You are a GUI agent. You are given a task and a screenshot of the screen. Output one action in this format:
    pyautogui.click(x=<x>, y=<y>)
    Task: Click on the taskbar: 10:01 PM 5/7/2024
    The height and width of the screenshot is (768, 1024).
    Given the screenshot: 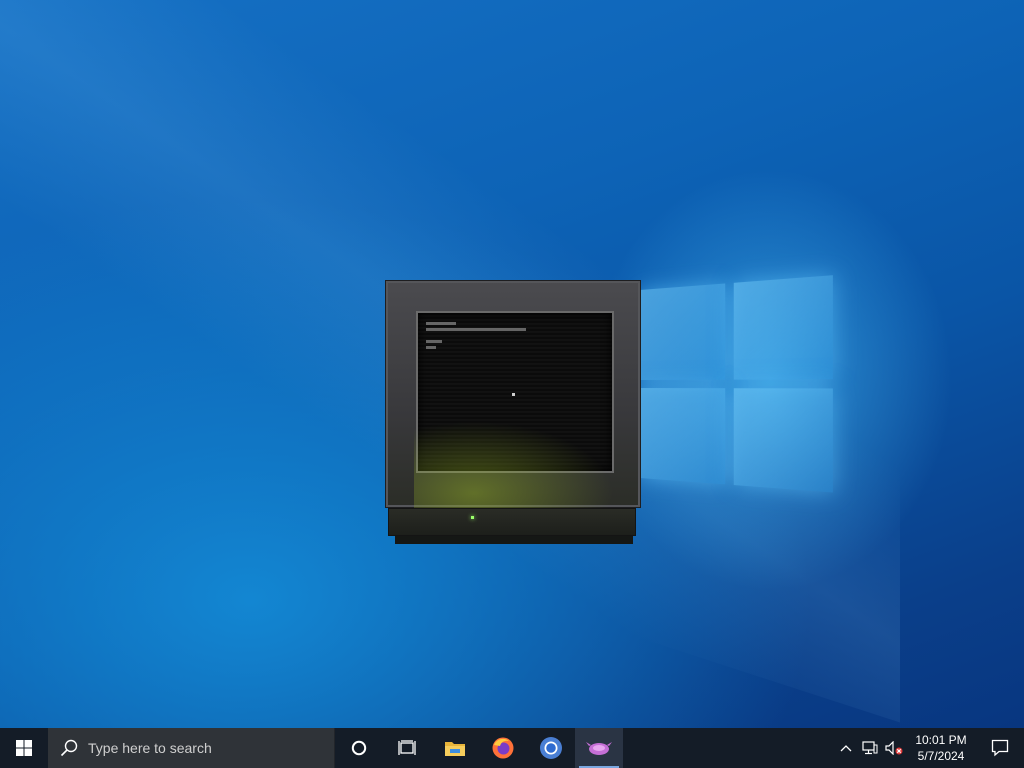 What is the action you would take?
    pyautogui.click(x=512, y=748)
    